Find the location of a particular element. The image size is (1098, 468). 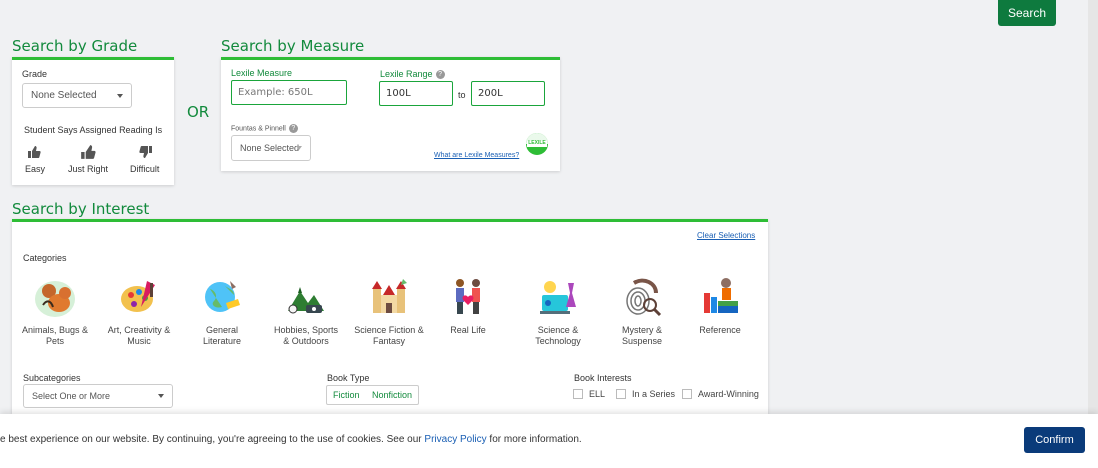

checkbox-label: ELL is located at coordinates (597, 394).